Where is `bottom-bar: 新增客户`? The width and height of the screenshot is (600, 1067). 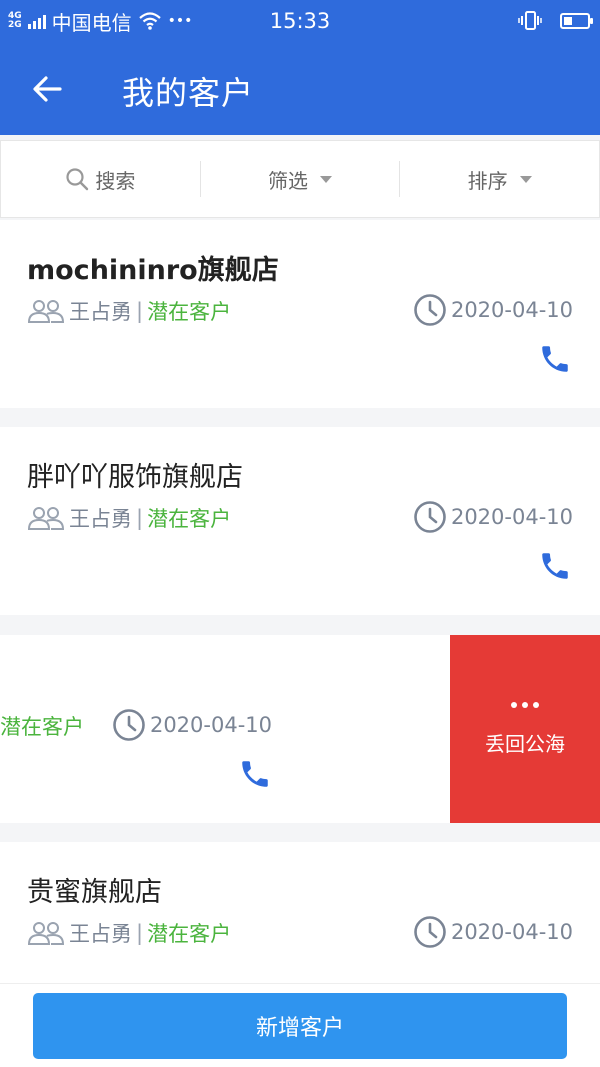
bottom-bar: 新增客户 is located at coordinates (300, 1025).